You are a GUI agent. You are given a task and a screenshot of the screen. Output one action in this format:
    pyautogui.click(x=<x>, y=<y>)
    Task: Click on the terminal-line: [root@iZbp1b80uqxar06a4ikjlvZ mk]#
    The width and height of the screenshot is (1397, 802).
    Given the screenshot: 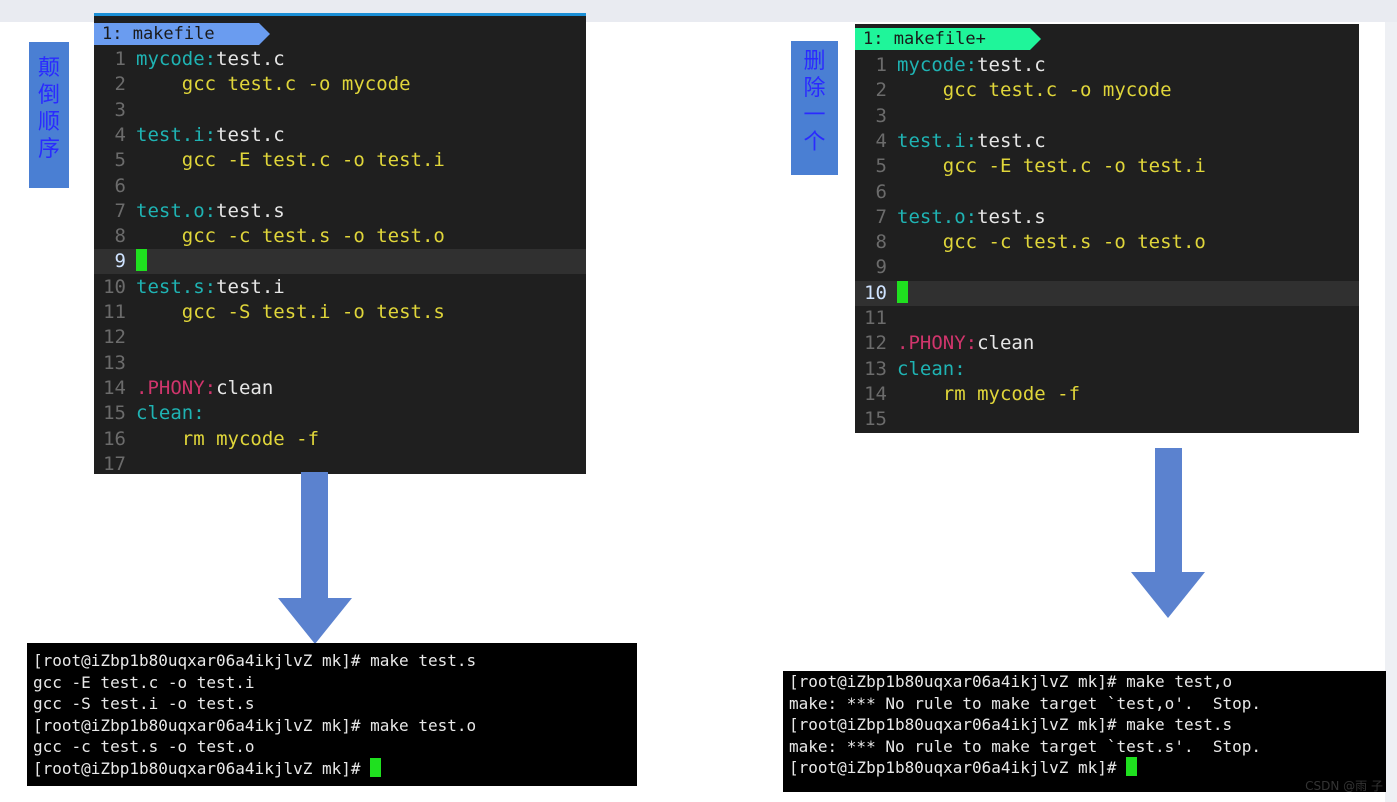 What is the action you would take?
    pyautogui.click(x=207, y=768)
    